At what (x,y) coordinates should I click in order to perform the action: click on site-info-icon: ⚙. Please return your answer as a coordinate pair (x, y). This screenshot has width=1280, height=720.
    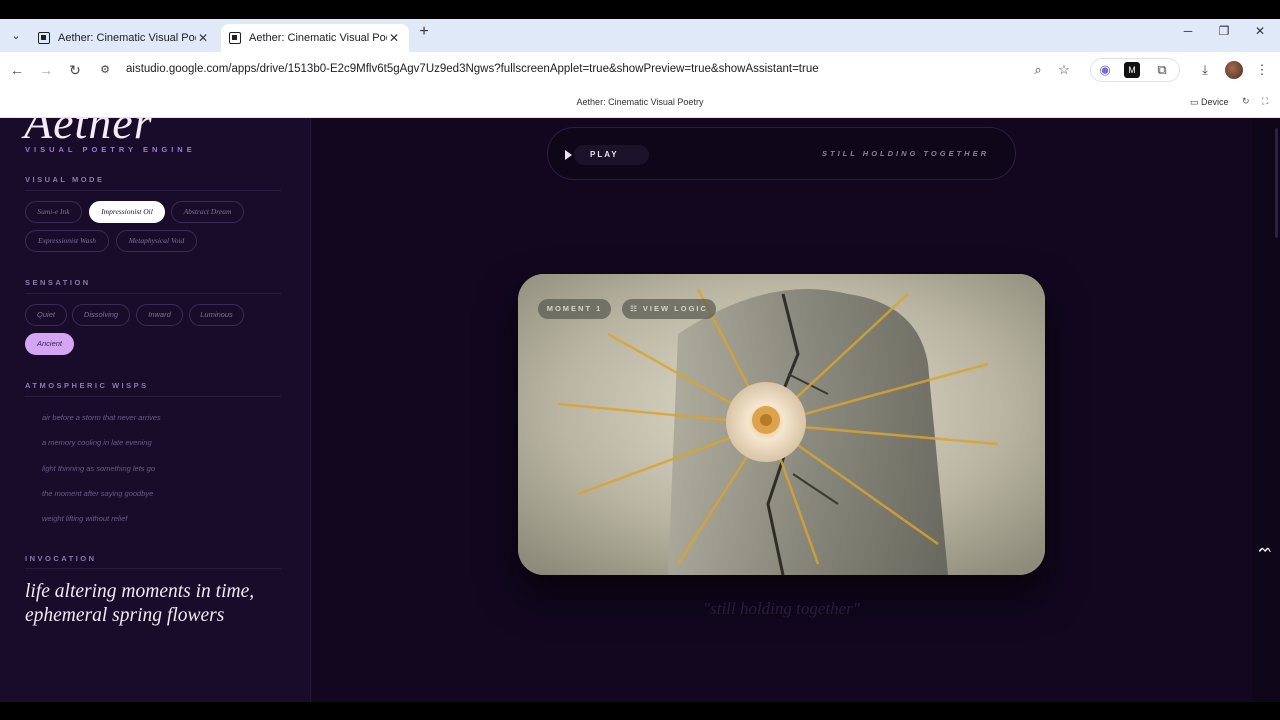
    Looking at the image, I should click on (105, 70).